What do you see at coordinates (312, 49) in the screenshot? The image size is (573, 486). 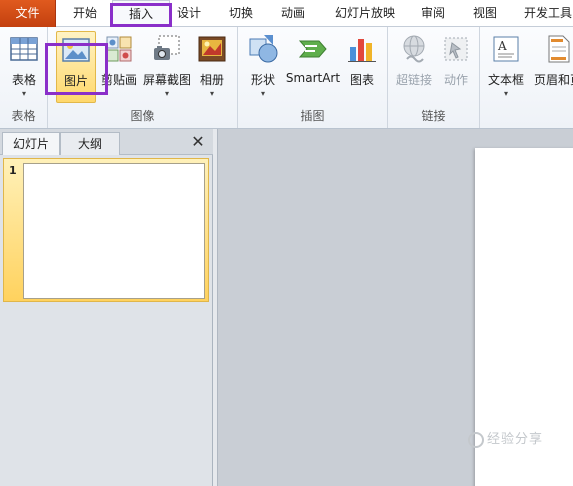 I see `smartart-icon` at bounding box center [312, 49].